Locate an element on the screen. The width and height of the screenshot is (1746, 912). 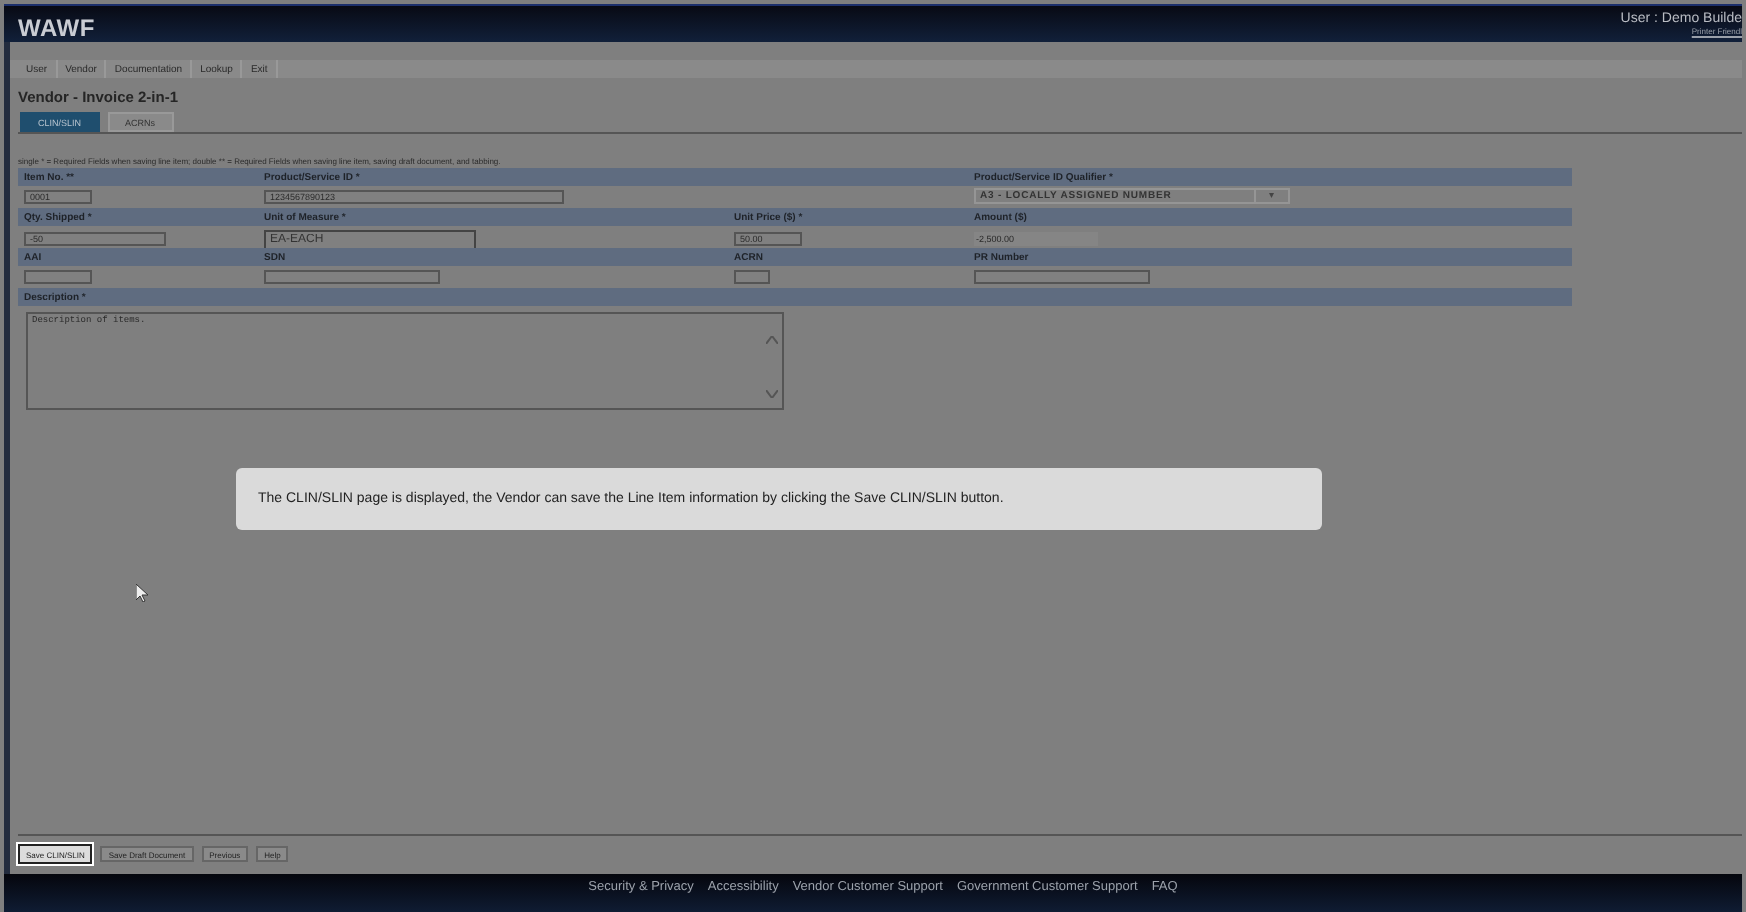
cursor-icon is located at coordinates (142, 593).